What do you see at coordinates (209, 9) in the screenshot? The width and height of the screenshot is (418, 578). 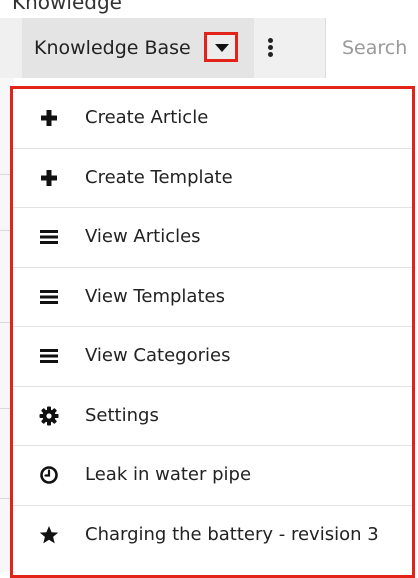 I see `top-strip: Knowledge` at bounding box center [209, 9].